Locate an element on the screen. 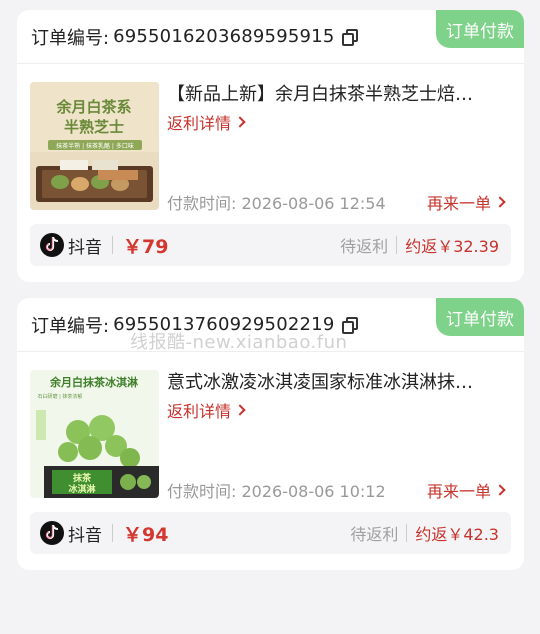 Image resolution: width=540 pixels, height=634 pixels. image-box-text2: 冰淇淋 is located at coordinates (81, 489).